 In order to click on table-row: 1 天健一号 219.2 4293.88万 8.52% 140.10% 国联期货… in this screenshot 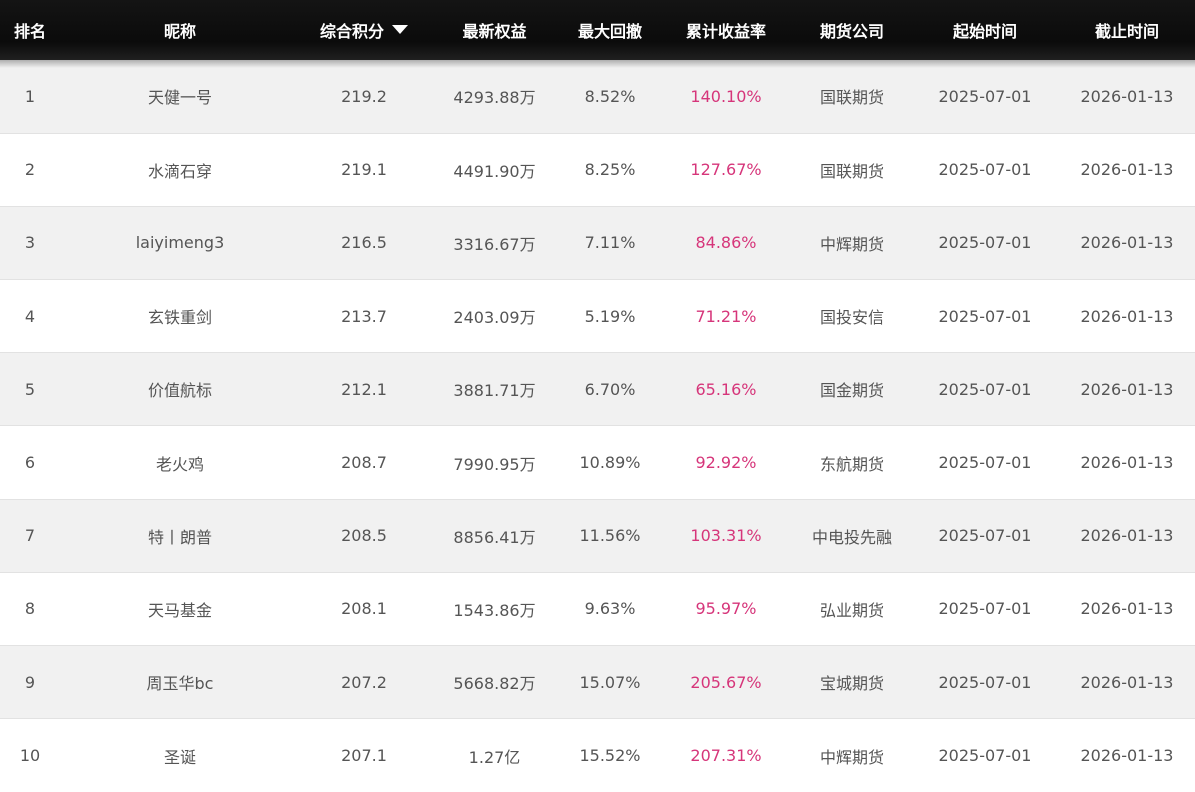, I will do `click(597, 97)`.